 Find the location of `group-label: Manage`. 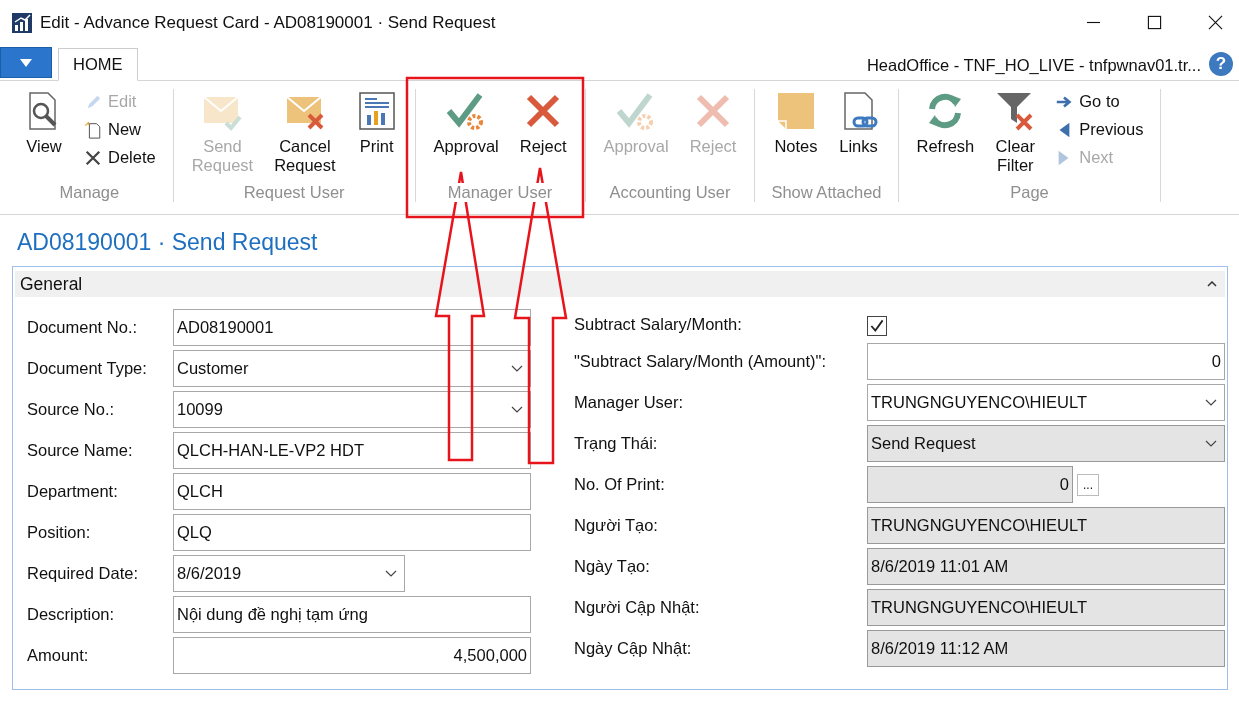

group-label: Manage is located at coordinates (89, 192).